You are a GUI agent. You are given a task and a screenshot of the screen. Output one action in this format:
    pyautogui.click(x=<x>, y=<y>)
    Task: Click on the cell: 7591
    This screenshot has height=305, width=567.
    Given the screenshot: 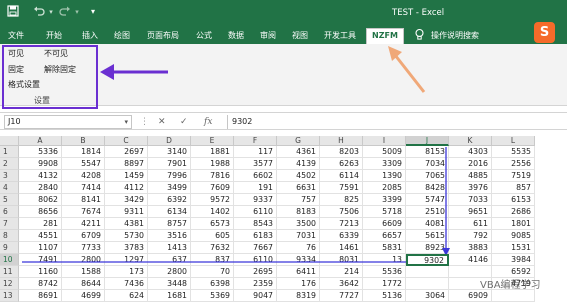 What is the action you would take?
    pyautogui.click(x=341, y=188)
    